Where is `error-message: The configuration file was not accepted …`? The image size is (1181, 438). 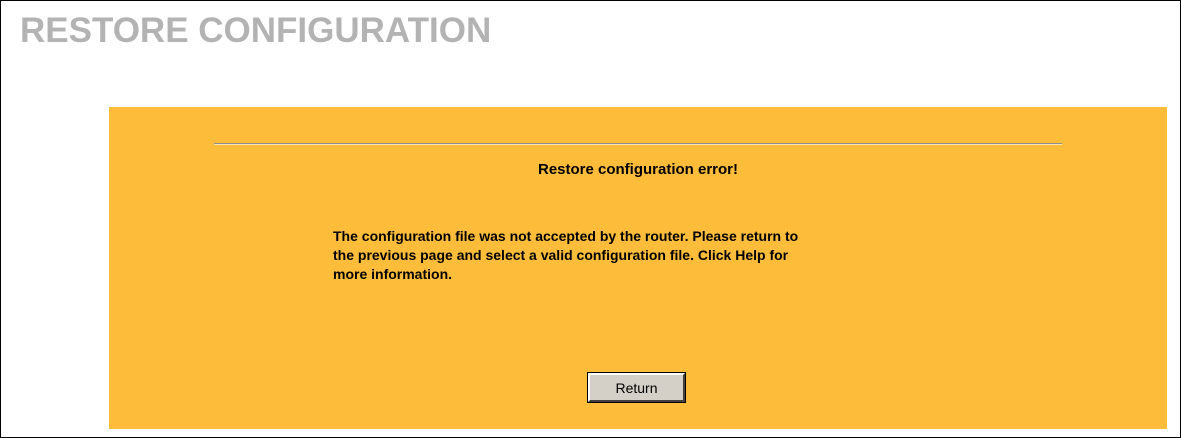 error-message: The configuration file was not accepted … is located at coordinates (693, 255).